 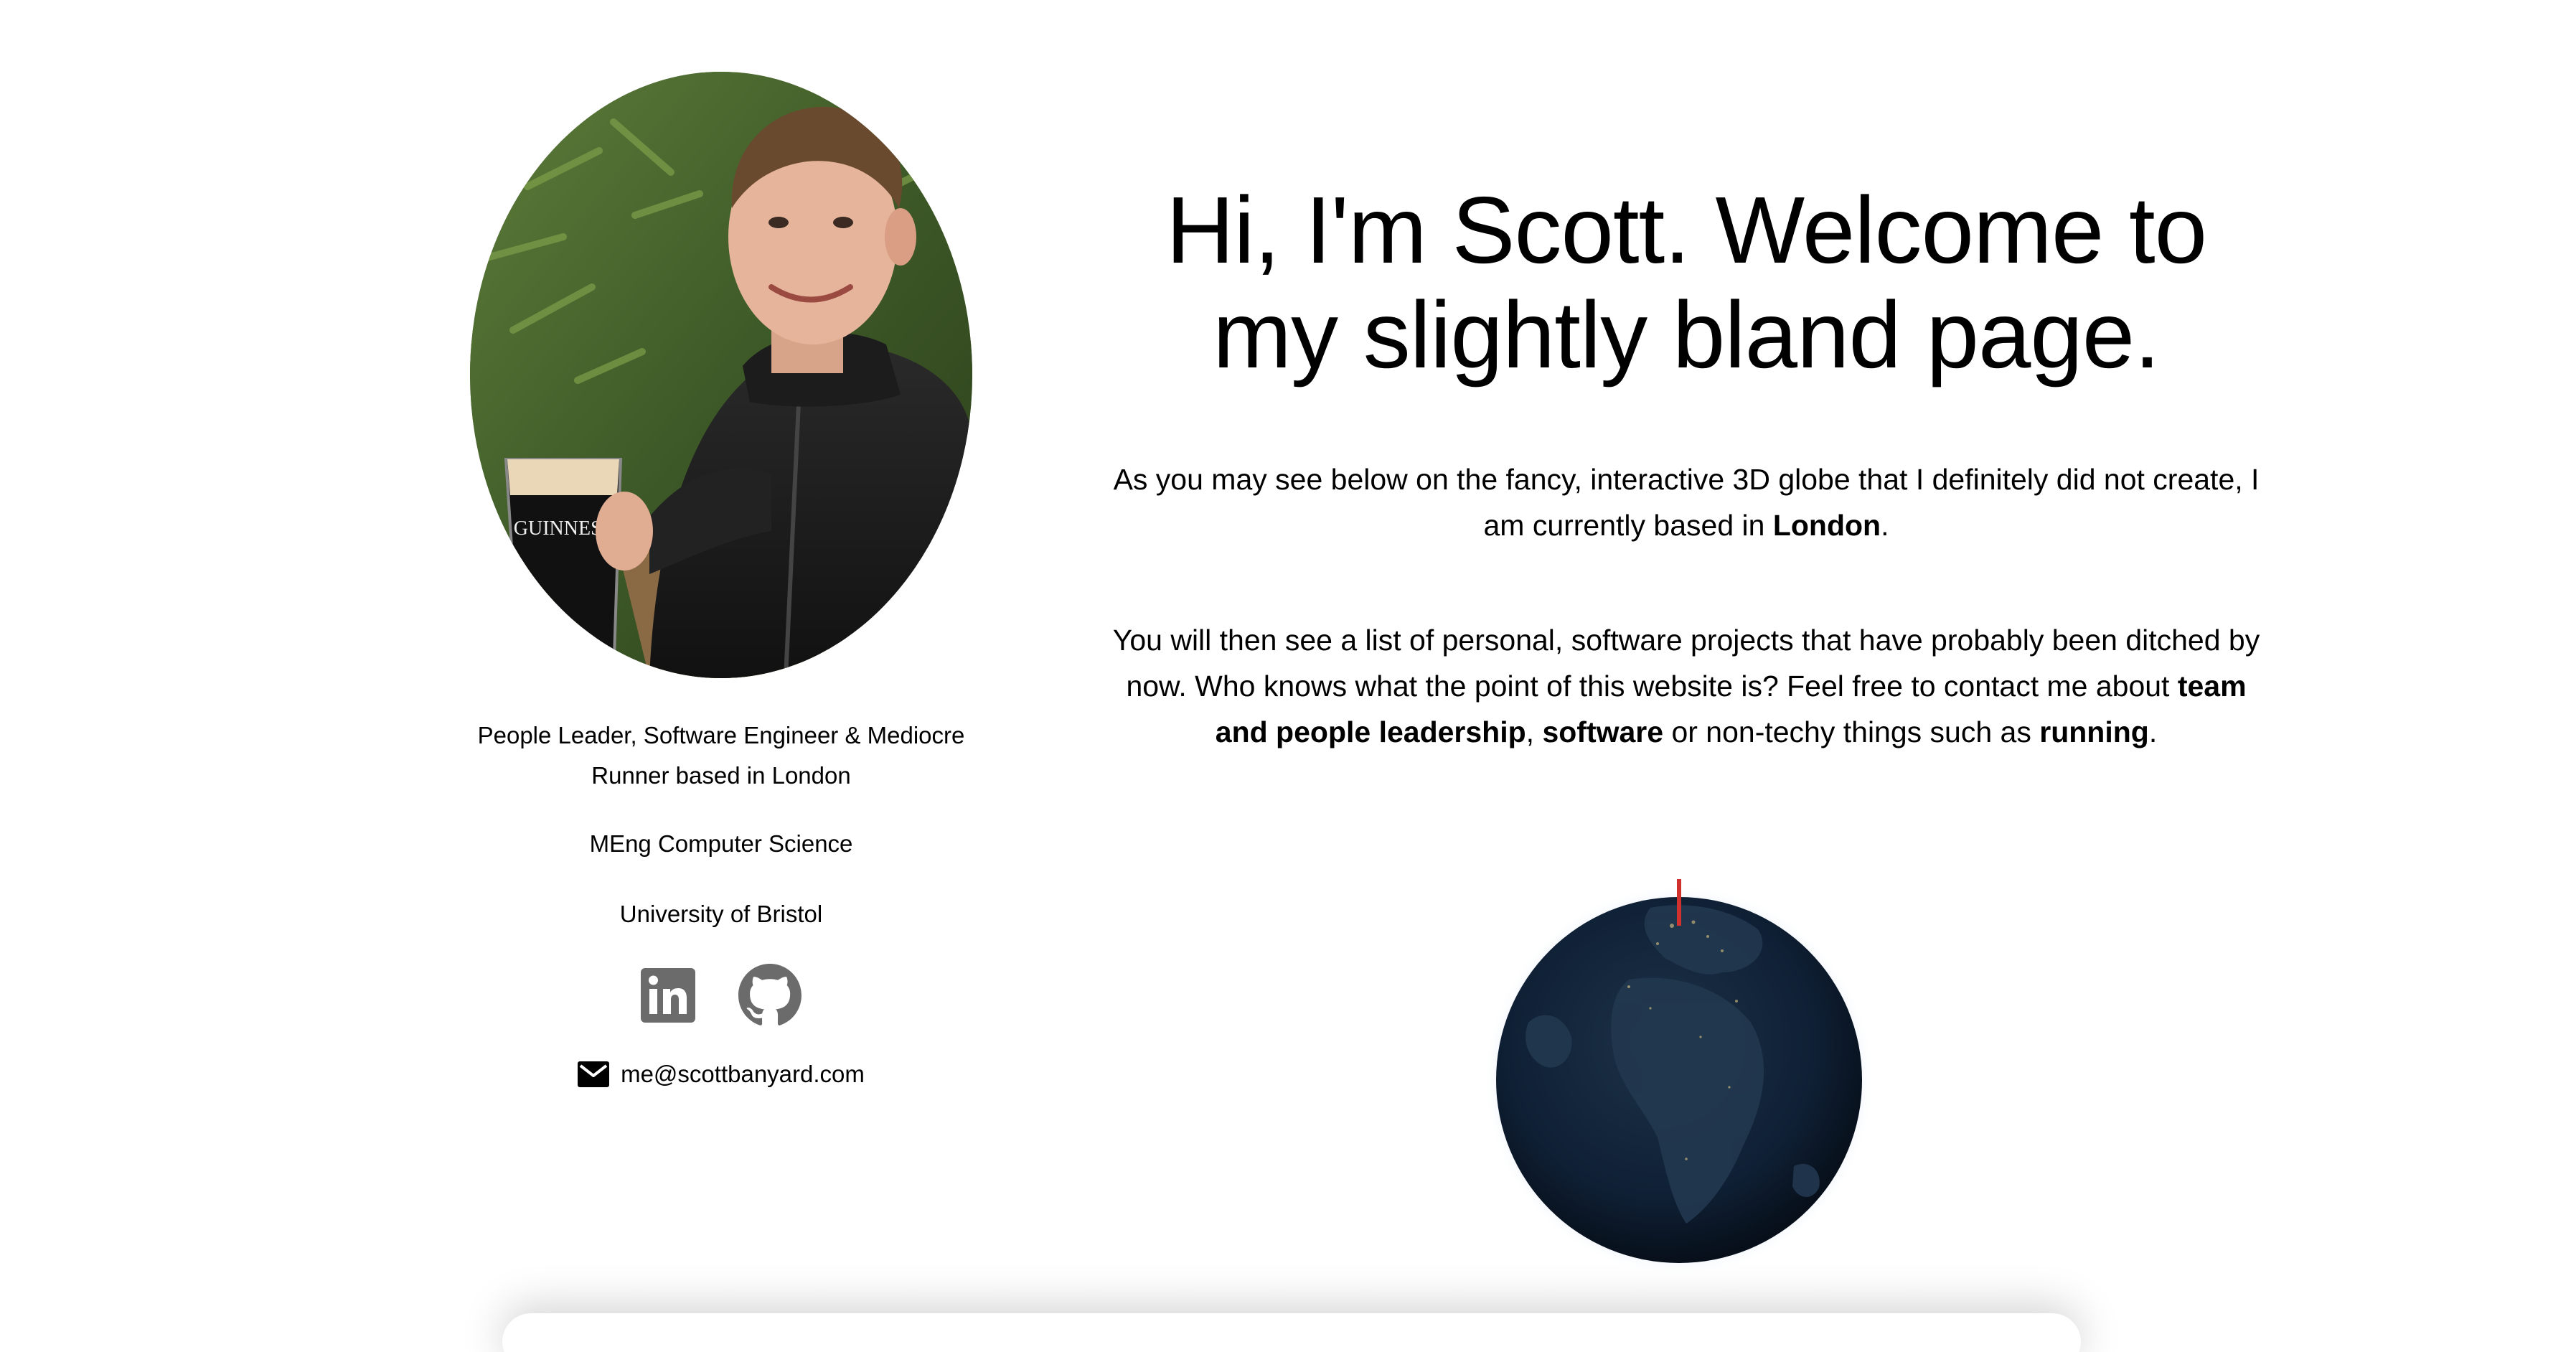 What do you see at coordinates (2094, 731) in the screenshot?
I see `projects-bold-3: running` at bounding box center [2094, 731].